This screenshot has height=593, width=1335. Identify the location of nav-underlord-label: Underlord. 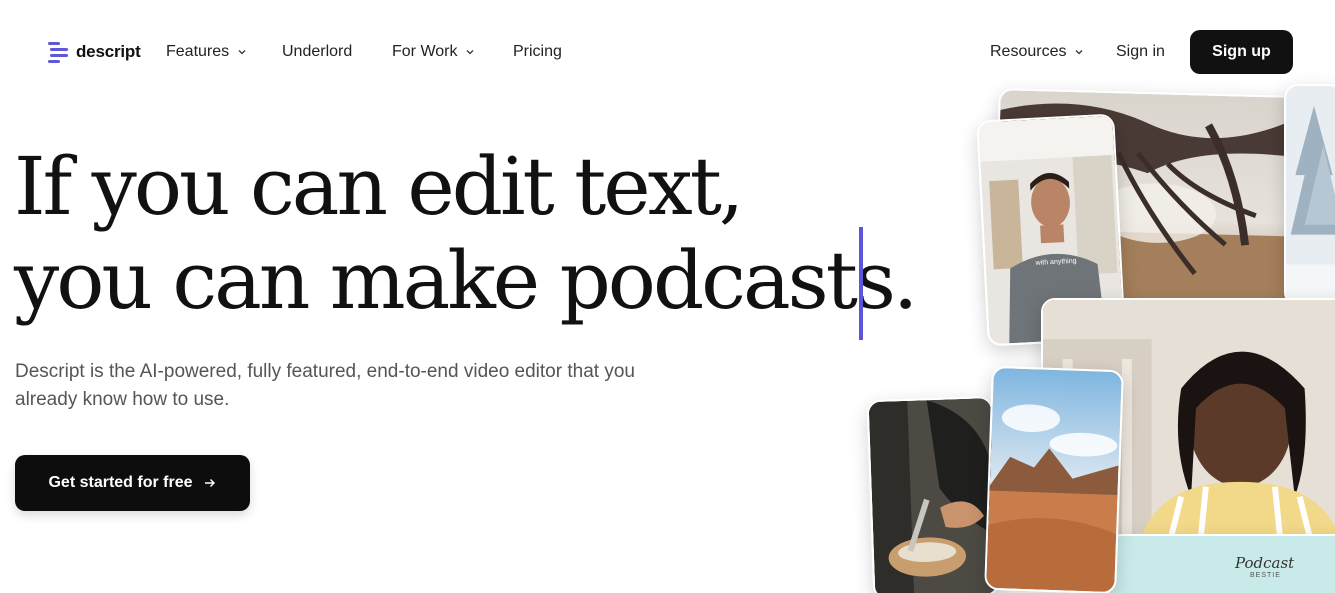
(317, 51).